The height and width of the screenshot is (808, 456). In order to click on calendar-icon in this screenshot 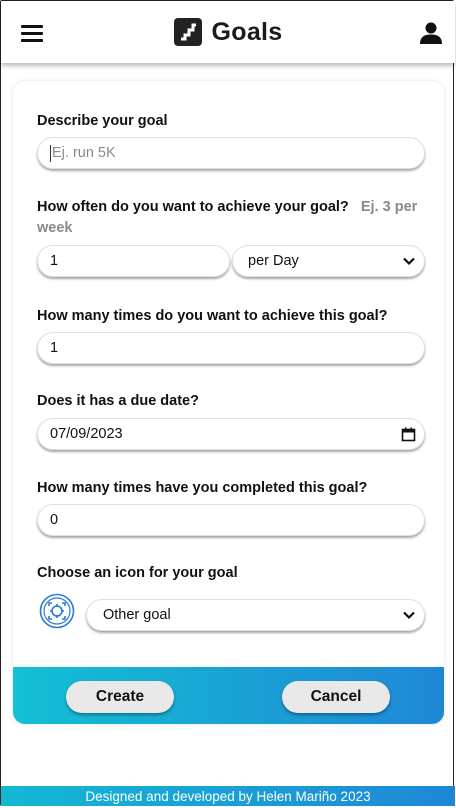, I will do `click(408, 434)`.